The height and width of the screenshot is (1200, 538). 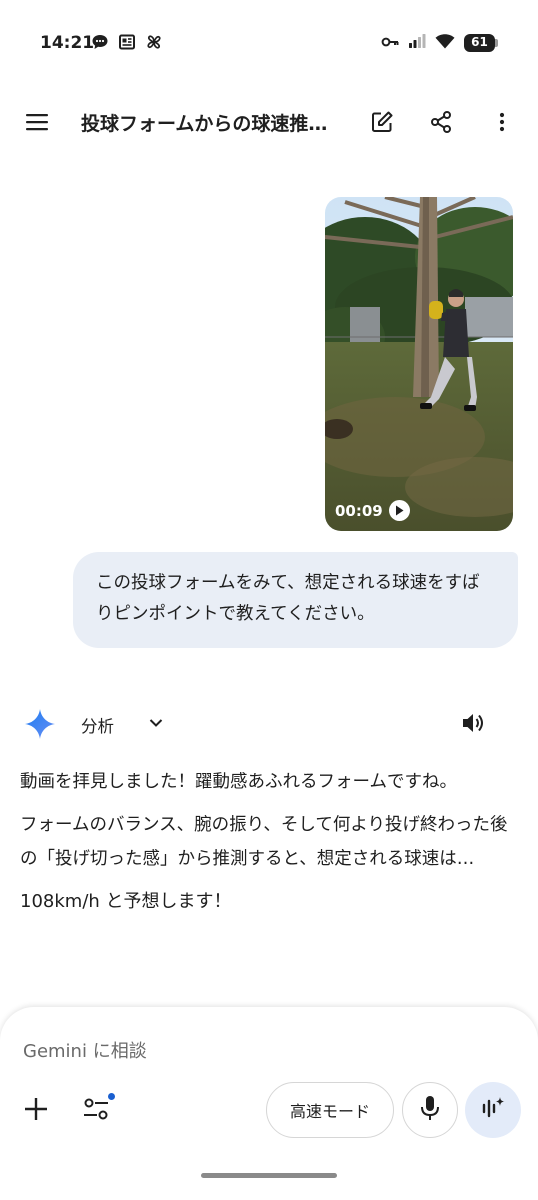 I want to click on live-waveform-icon, so click(x=493, y=1110).